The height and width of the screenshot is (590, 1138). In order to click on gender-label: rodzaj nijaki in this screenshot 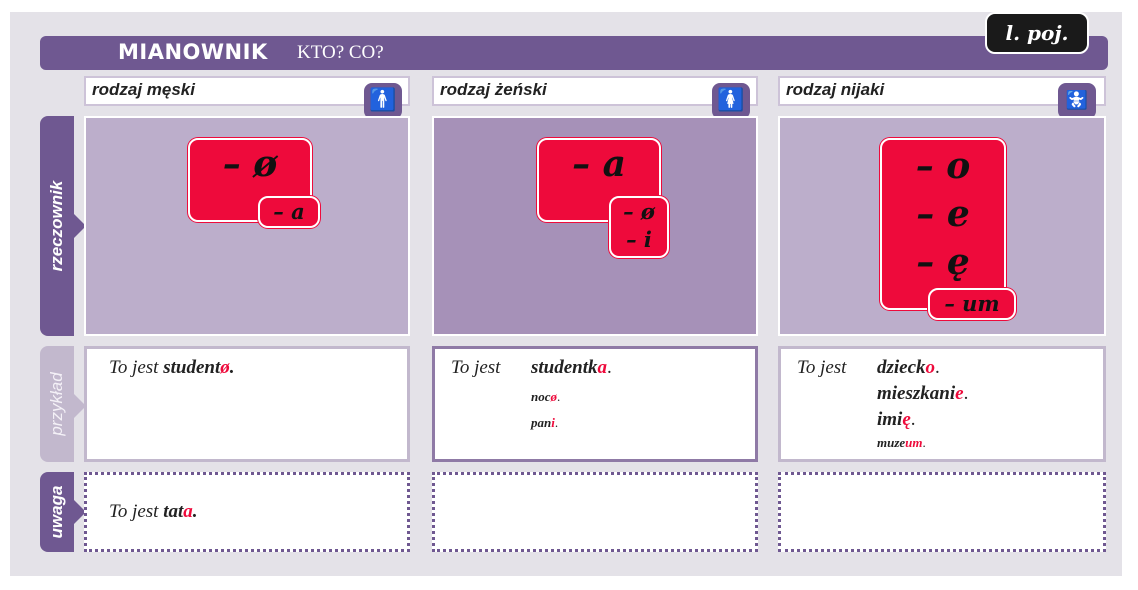, I will do `click(835, 89)`.